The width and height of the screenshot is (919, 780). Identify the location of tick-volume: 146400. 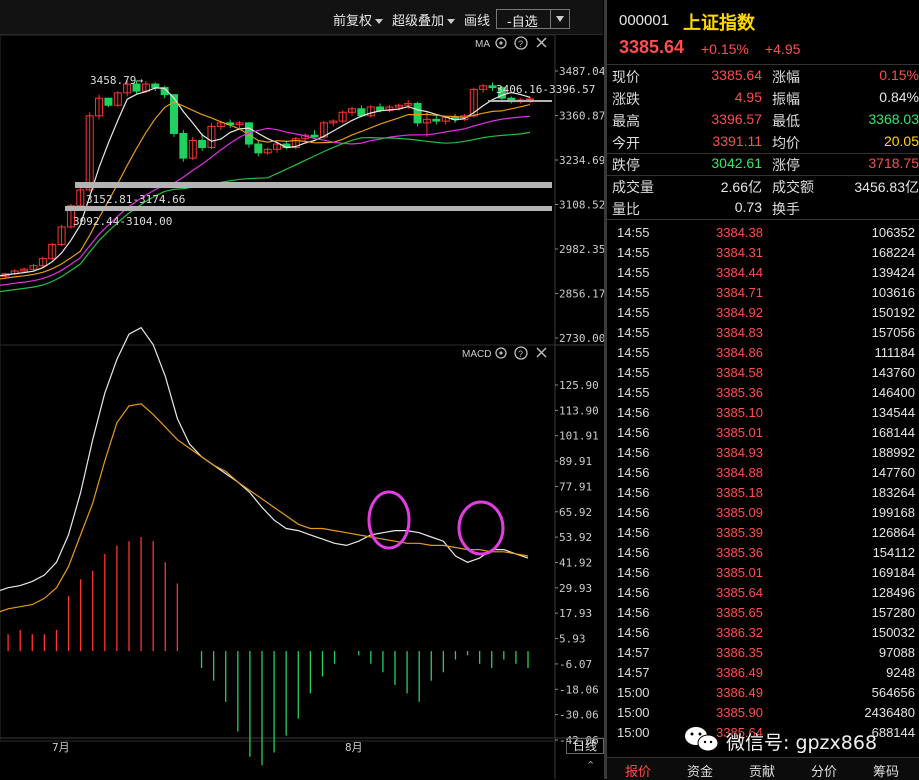
(893, 392).